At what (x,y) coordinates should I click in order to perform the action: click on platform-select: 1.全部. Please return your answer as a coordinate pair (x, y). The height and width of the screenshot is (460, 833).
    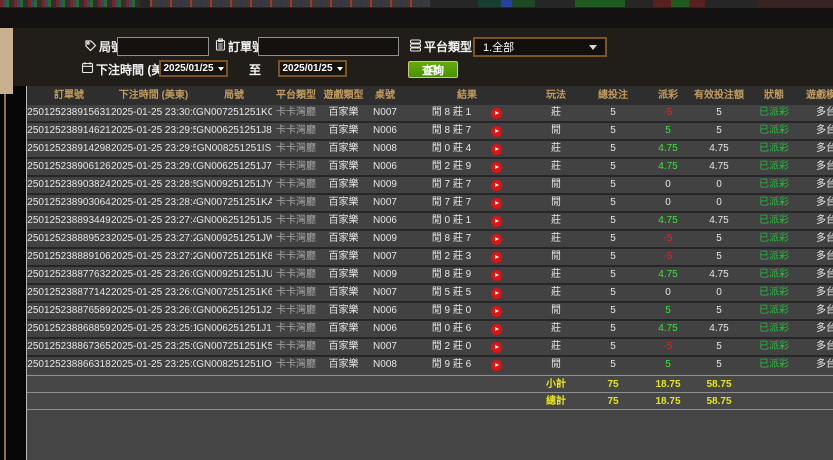
    Looking at the image, I should click on (540, 47).